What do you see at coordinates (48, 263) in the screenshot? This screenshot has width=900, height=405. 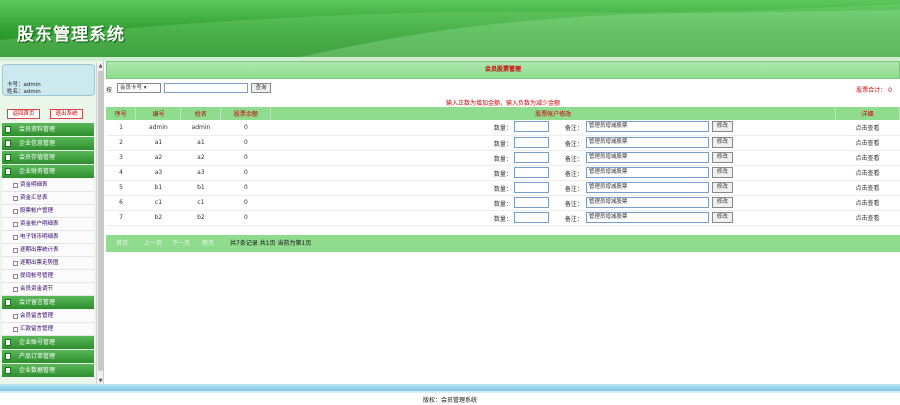 I see `menu-item-ticket-trend: 逐期出票走势图` at bounding box center [48, 263].